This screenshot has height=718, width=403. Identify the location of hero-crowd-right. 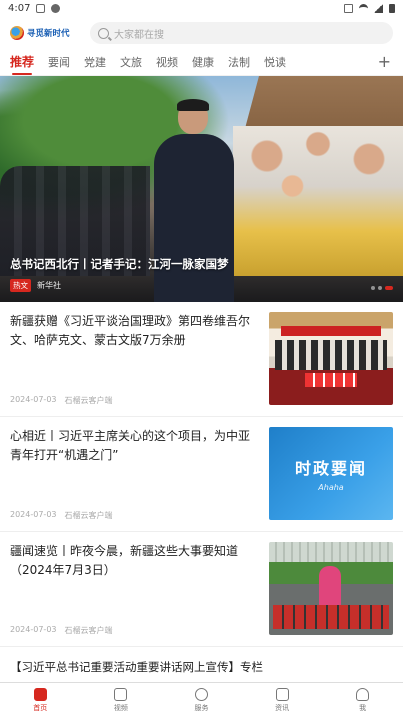
(318, 201).